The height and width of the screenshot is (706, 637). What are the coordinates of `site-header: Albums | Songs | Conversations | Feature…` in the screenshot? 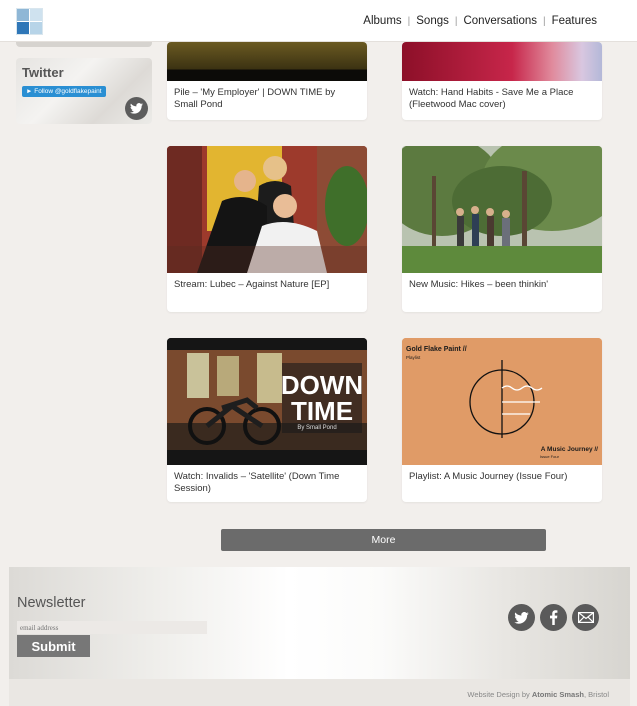 It's located at (318, 21).